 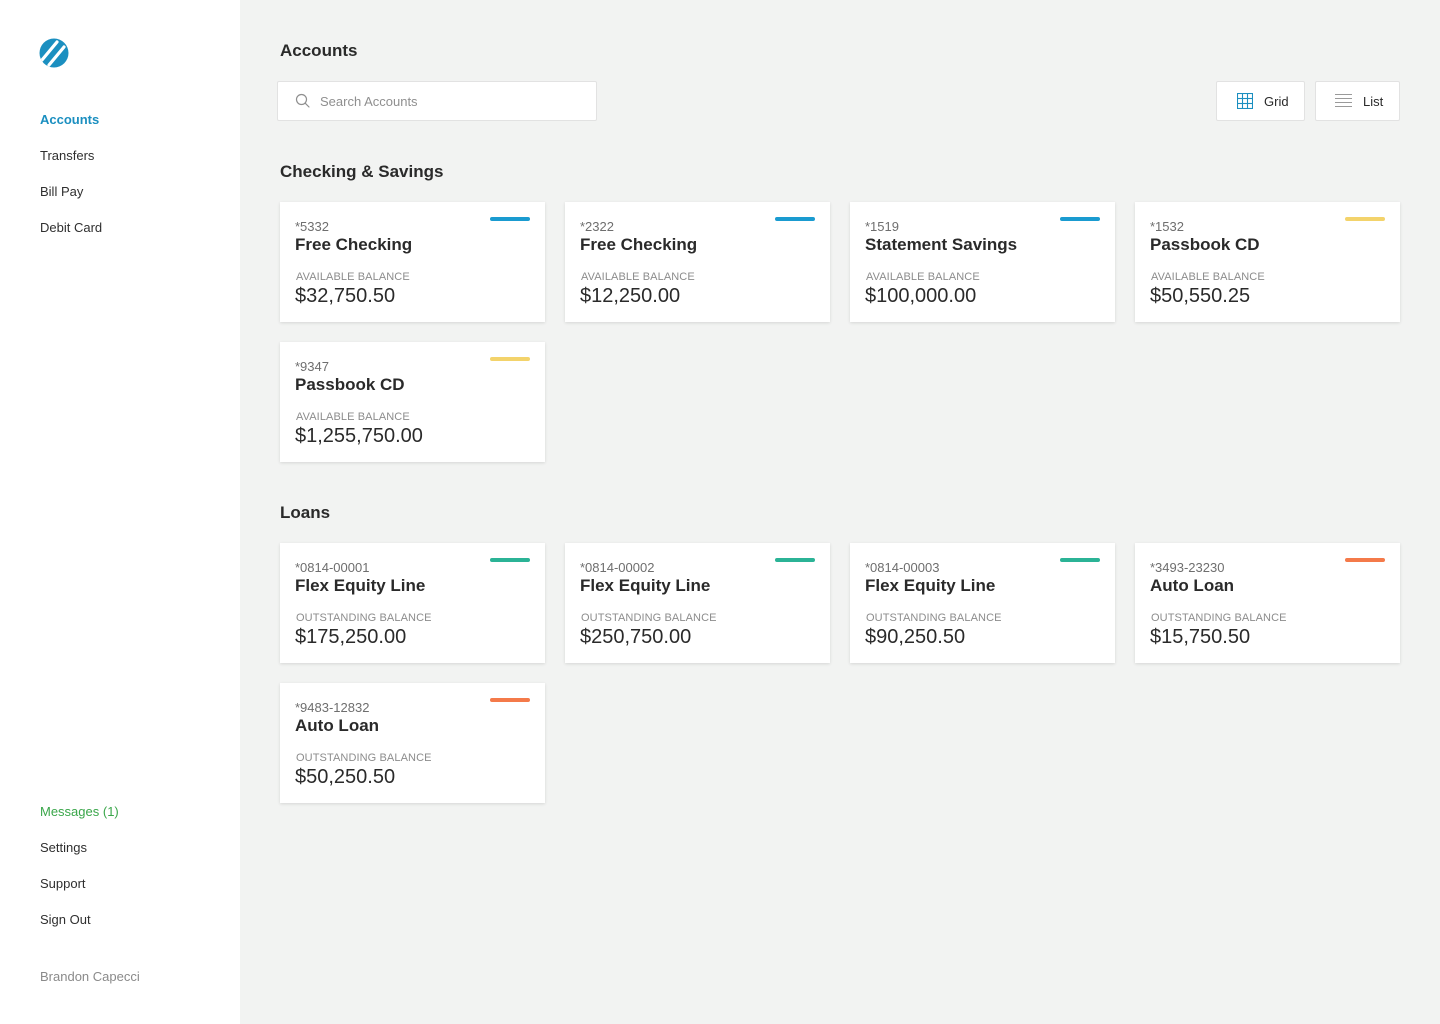 I want to click on account-balance: $12,250.00, so click(x=630, y=296).